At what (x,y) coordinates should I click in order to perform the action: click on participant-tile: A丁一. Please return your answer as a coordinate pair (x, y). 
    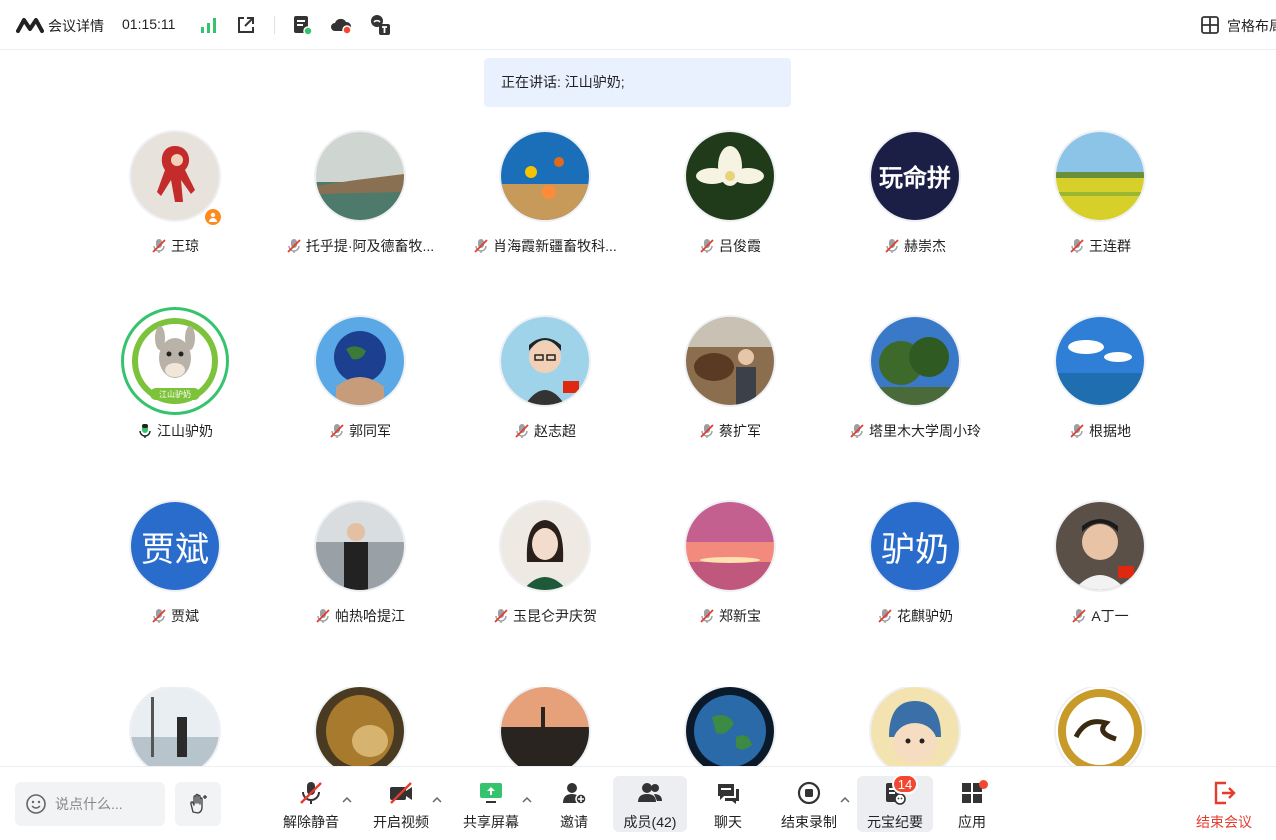
    Looking at the image, I should click on (1100, 577).